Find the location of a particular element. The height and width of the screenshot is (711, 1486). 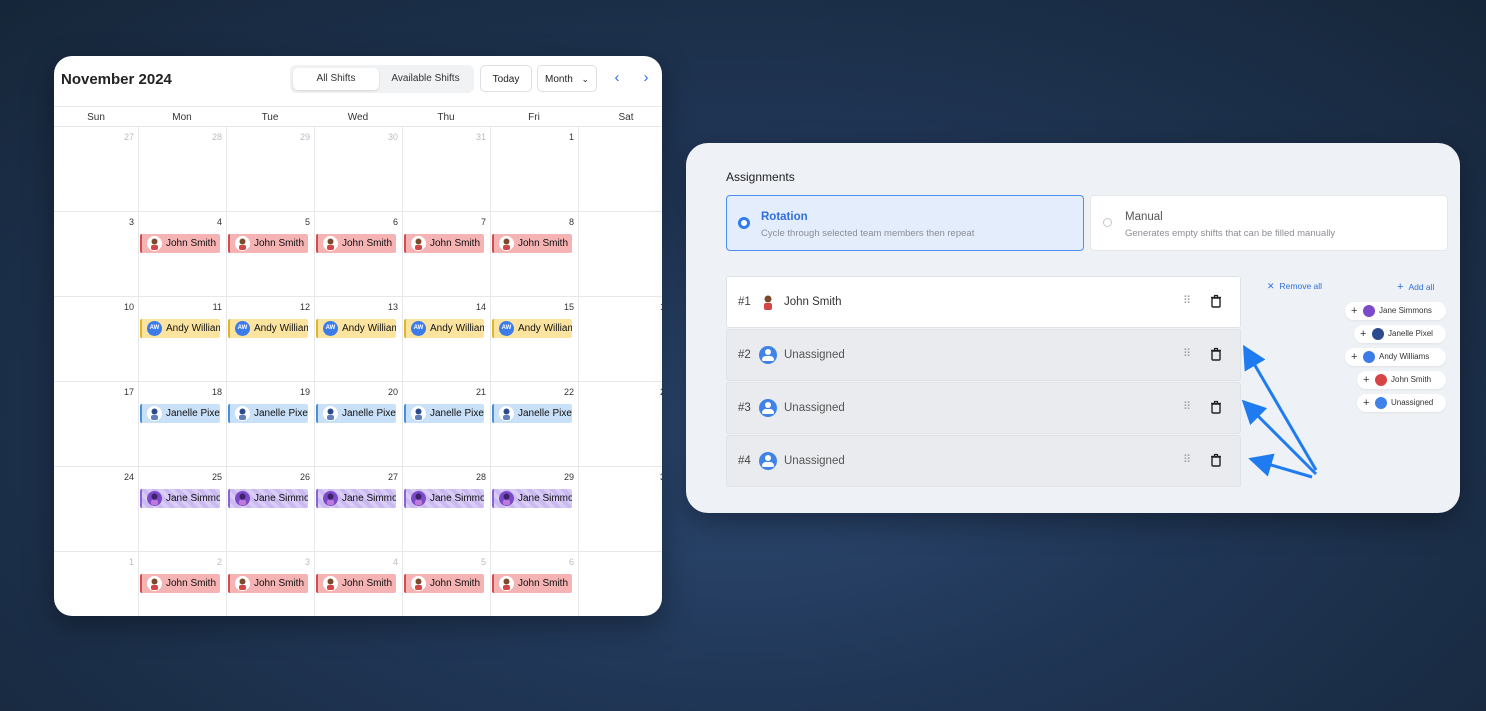

add-member-pill: + Jane Simmons is located at coordinates (1395, 311).